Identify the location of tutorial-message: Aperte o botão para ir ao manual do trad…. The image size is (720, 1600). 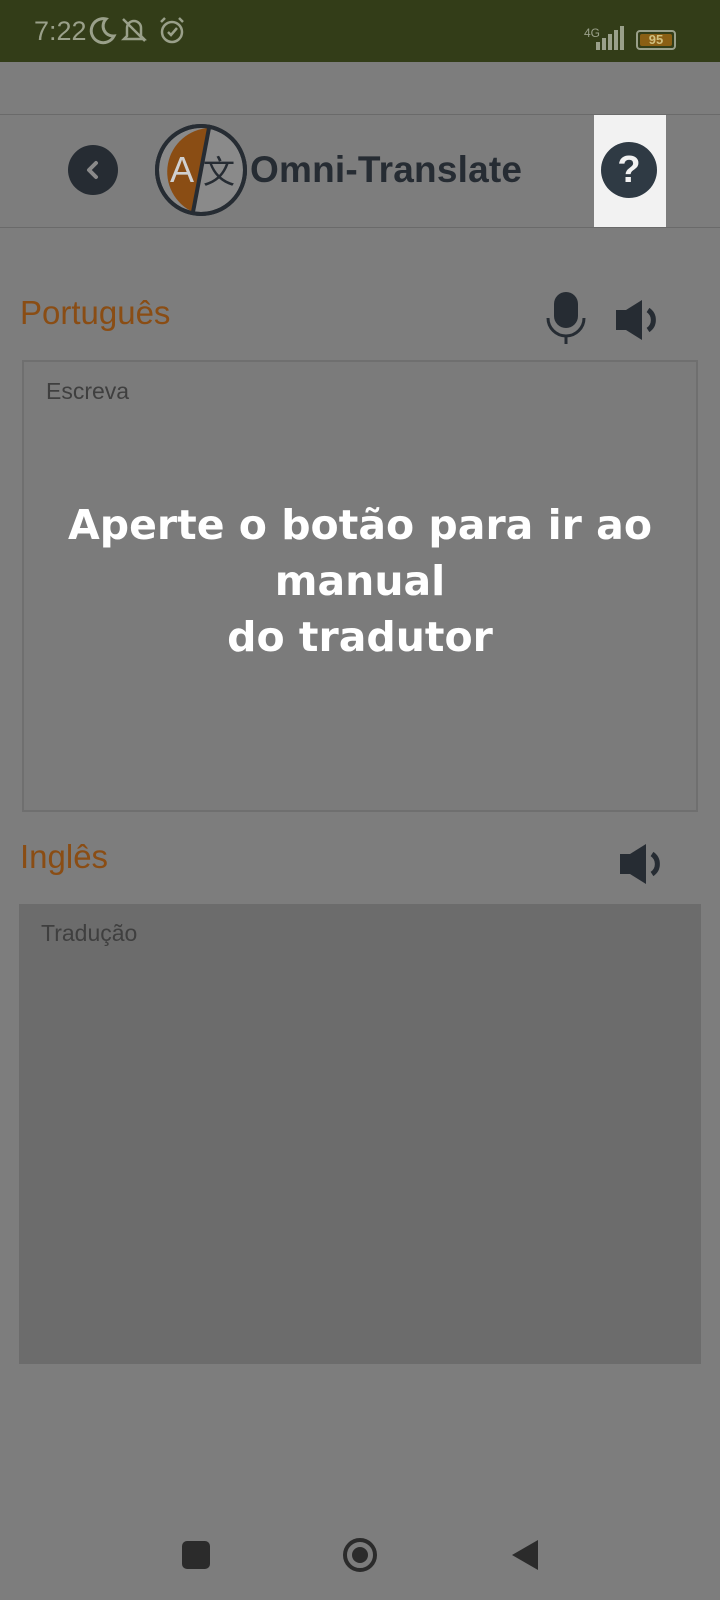
(360, 581).